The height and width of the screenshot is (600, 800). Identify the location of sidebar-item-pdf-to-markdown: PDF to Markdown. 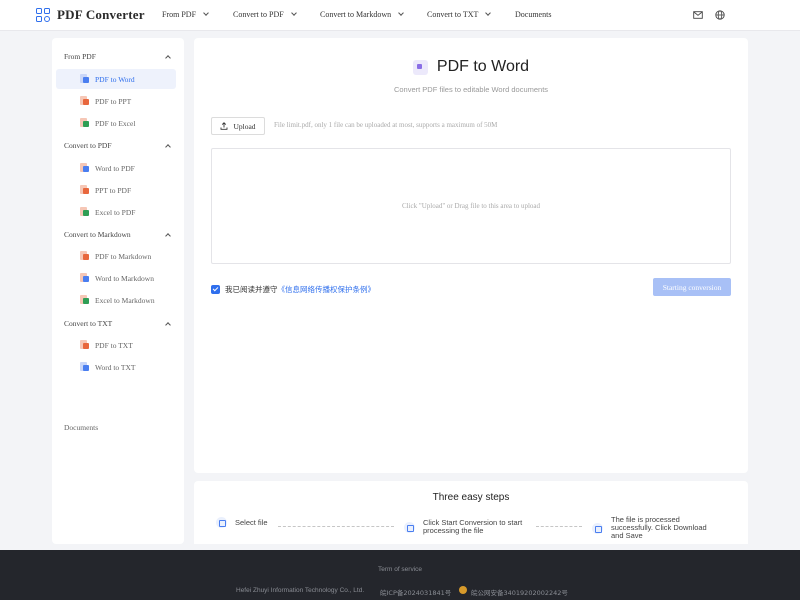
(116, 256).